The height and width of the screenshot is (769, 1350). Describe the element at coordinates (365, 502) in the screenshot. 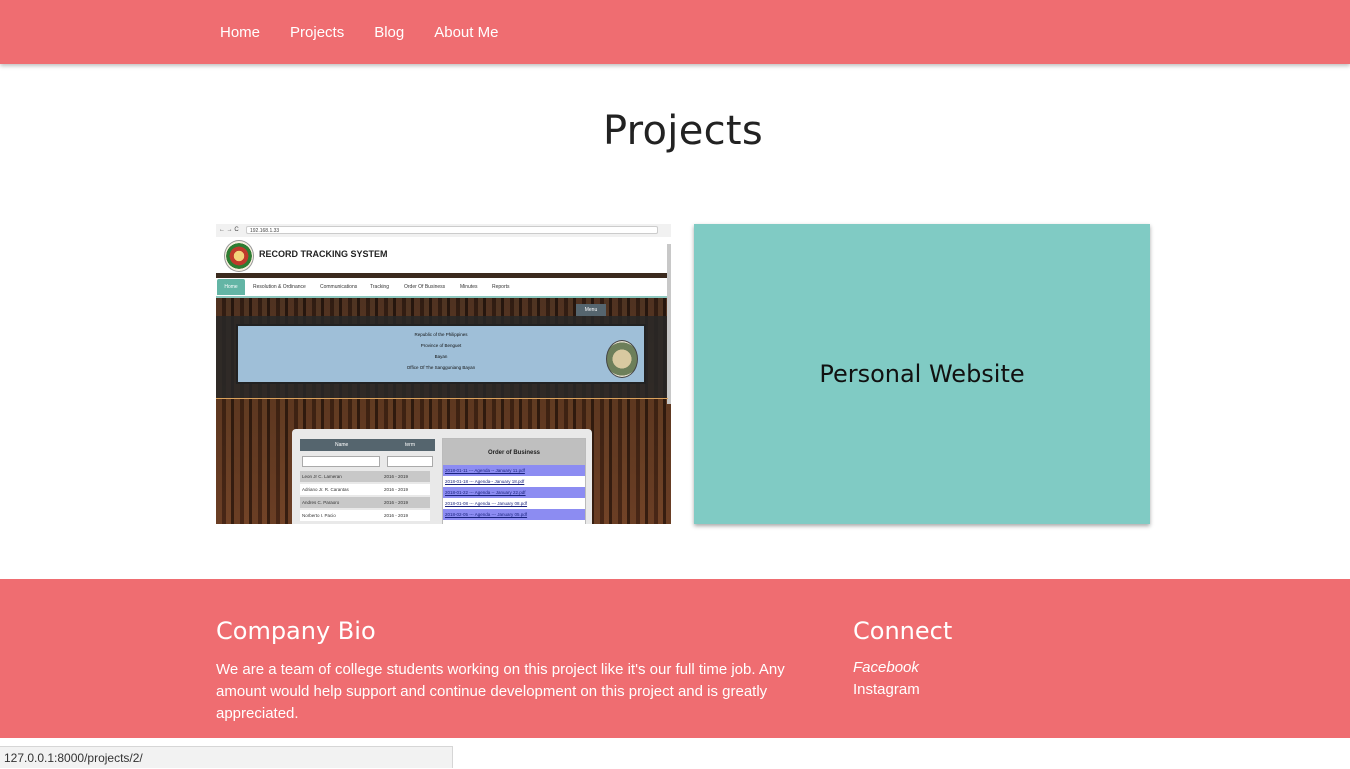

I see `screenshot-table-row: Andres C. Paraoro 2016 - 2019` at that location.